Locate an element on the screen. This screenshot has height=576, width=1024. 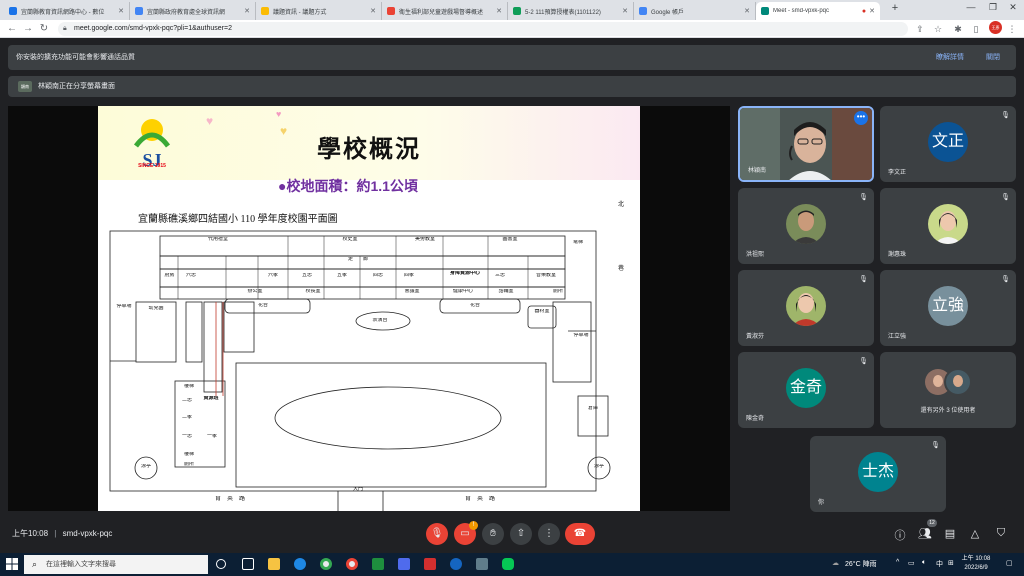
meeting-details-icon: ⓘ is located at coordinates (900, 535).